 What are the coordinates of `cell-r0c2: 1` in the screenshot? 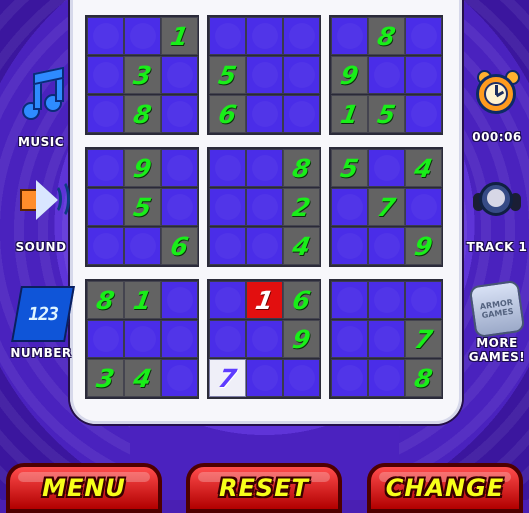 It's located at (179, 36).